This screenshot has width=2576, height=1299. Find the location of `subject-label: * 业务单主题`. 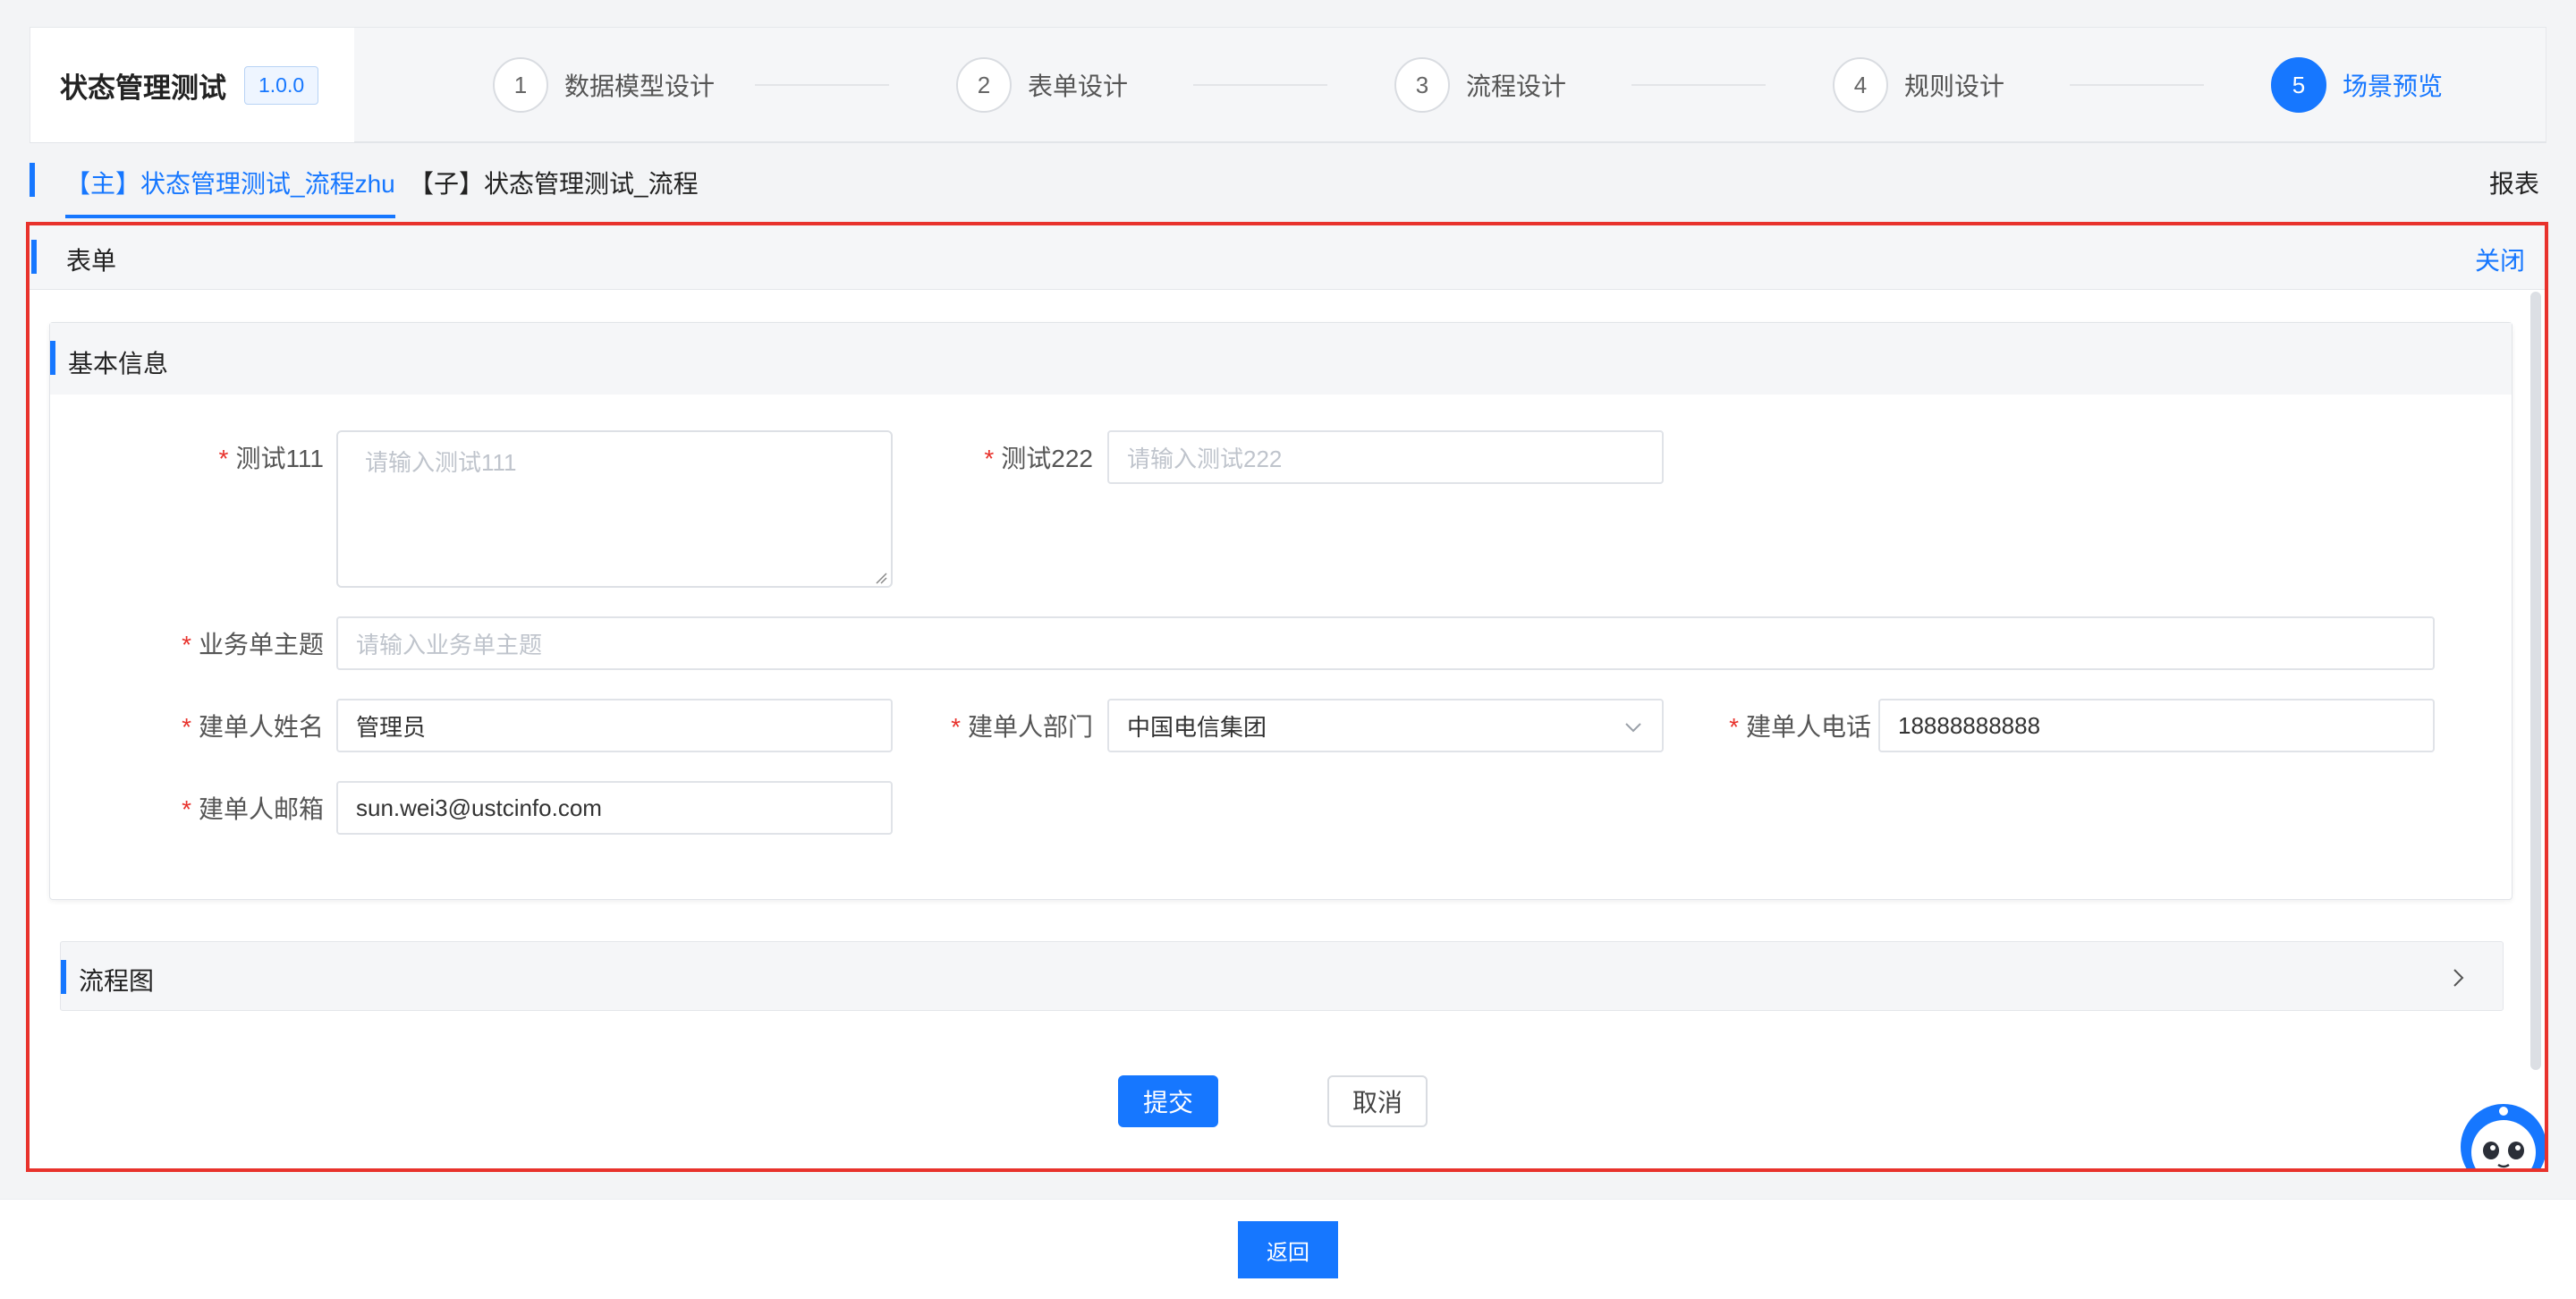

subject-label: * 业务单主题 is located at coordinates (205, 643).